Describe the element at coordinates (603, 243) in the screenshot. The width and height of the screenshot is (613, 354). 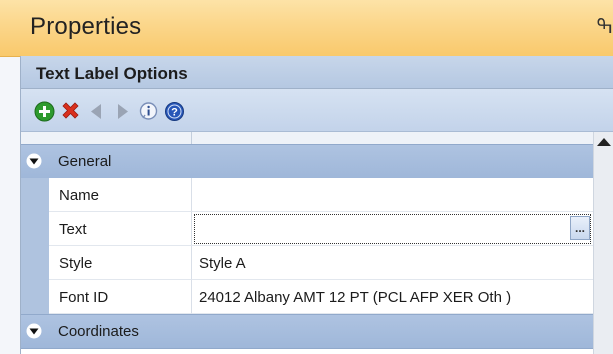
I see `vertical-scrollbar` at that location.